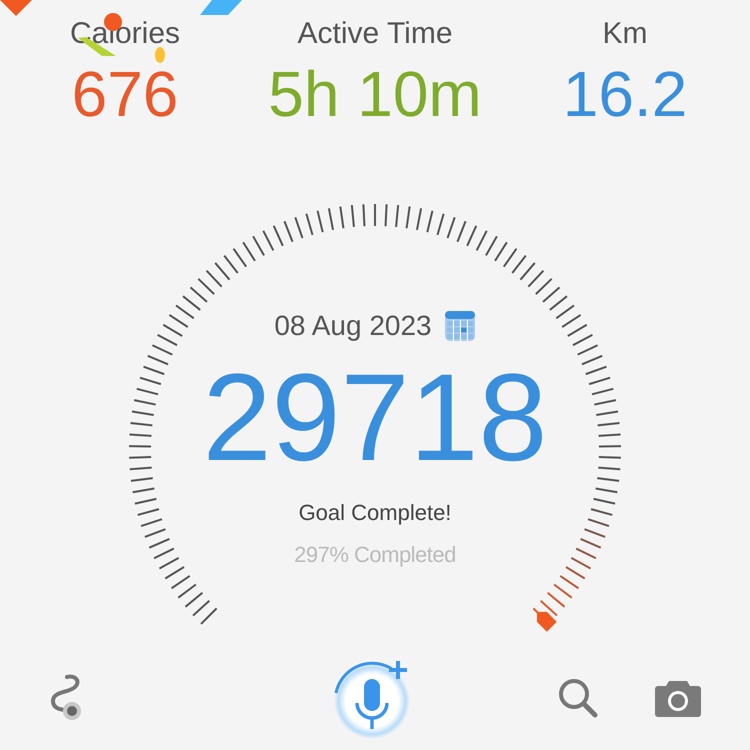 Image resolution: width=750 pixels, height=750 pixels. What do you see at coordinates (546, 622) in the screenshot?
I see `gauge-marker` at bounding box center [546, 622].